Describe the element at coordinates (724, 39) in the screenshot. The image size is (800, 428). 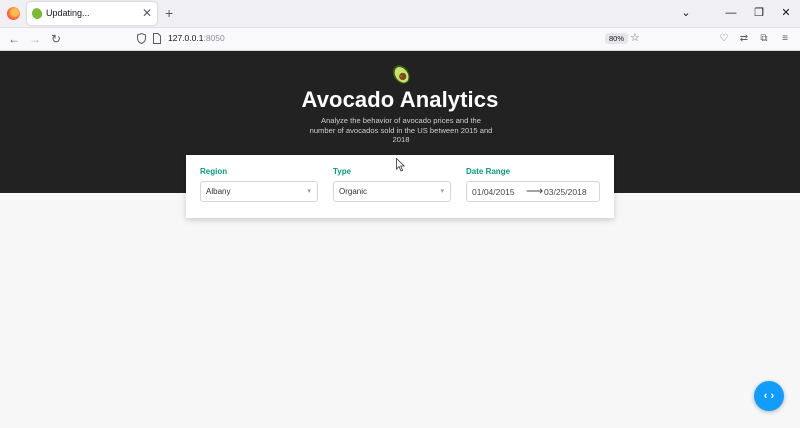
I see `pocket-icon: ♡` at that location.